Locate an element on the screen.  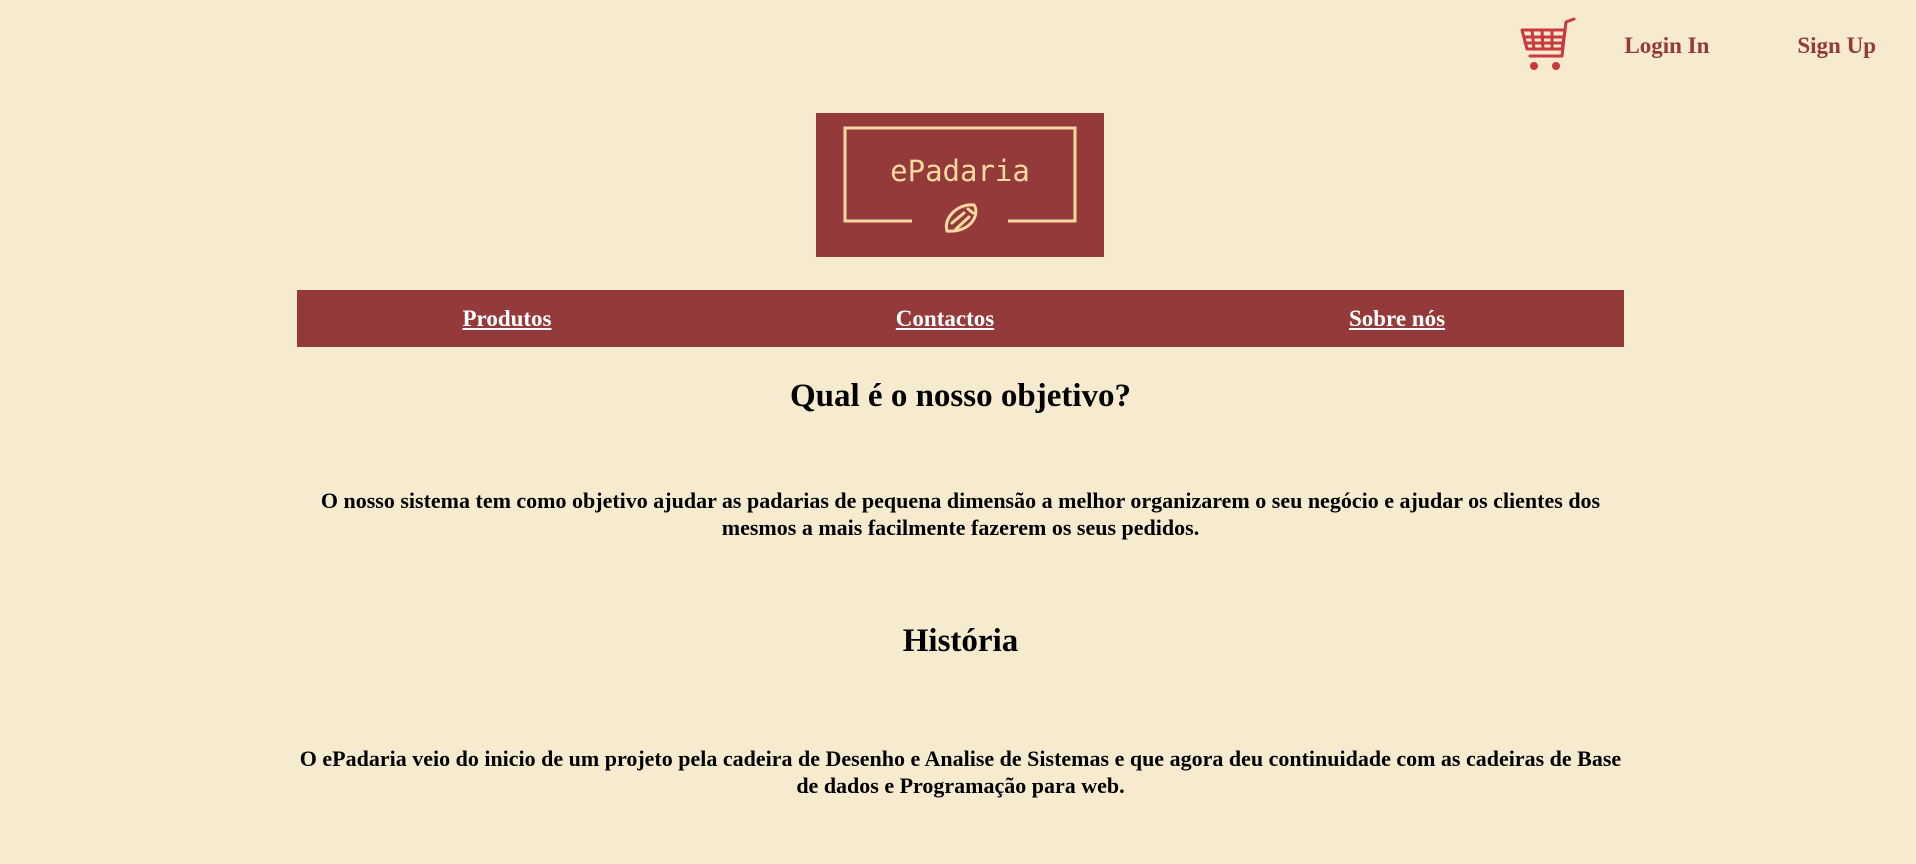
section-heading-objetivo: Qual é o nosso objetivo? is located at coordinates (960, 396).